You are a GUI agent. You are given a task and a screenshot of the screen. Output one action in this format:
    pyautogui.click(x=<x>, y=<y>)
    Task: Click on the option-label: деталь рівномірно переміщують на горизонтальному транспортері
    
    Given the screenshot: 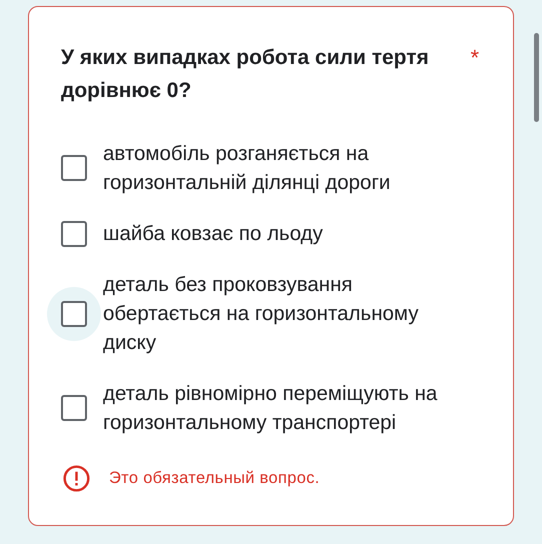 What is the action you would take?
    pyautogui.click(x=275, y=408)
    